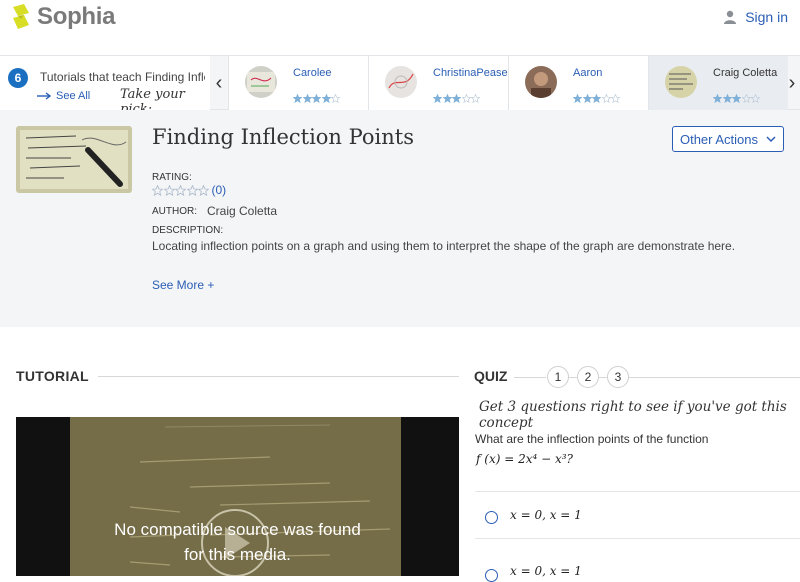 This screenshot has height=582, width=800. I want to click on carousel-prev-button: ‹, so click(219, 83).